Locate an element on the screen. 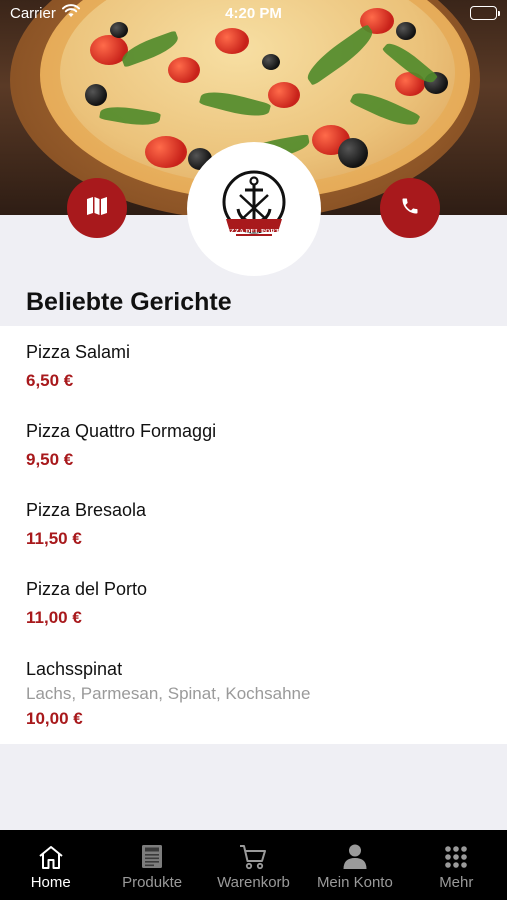 This screenshot has height=900, width=507. dish-price: 11,00 € is located at coordinates (54, 617).